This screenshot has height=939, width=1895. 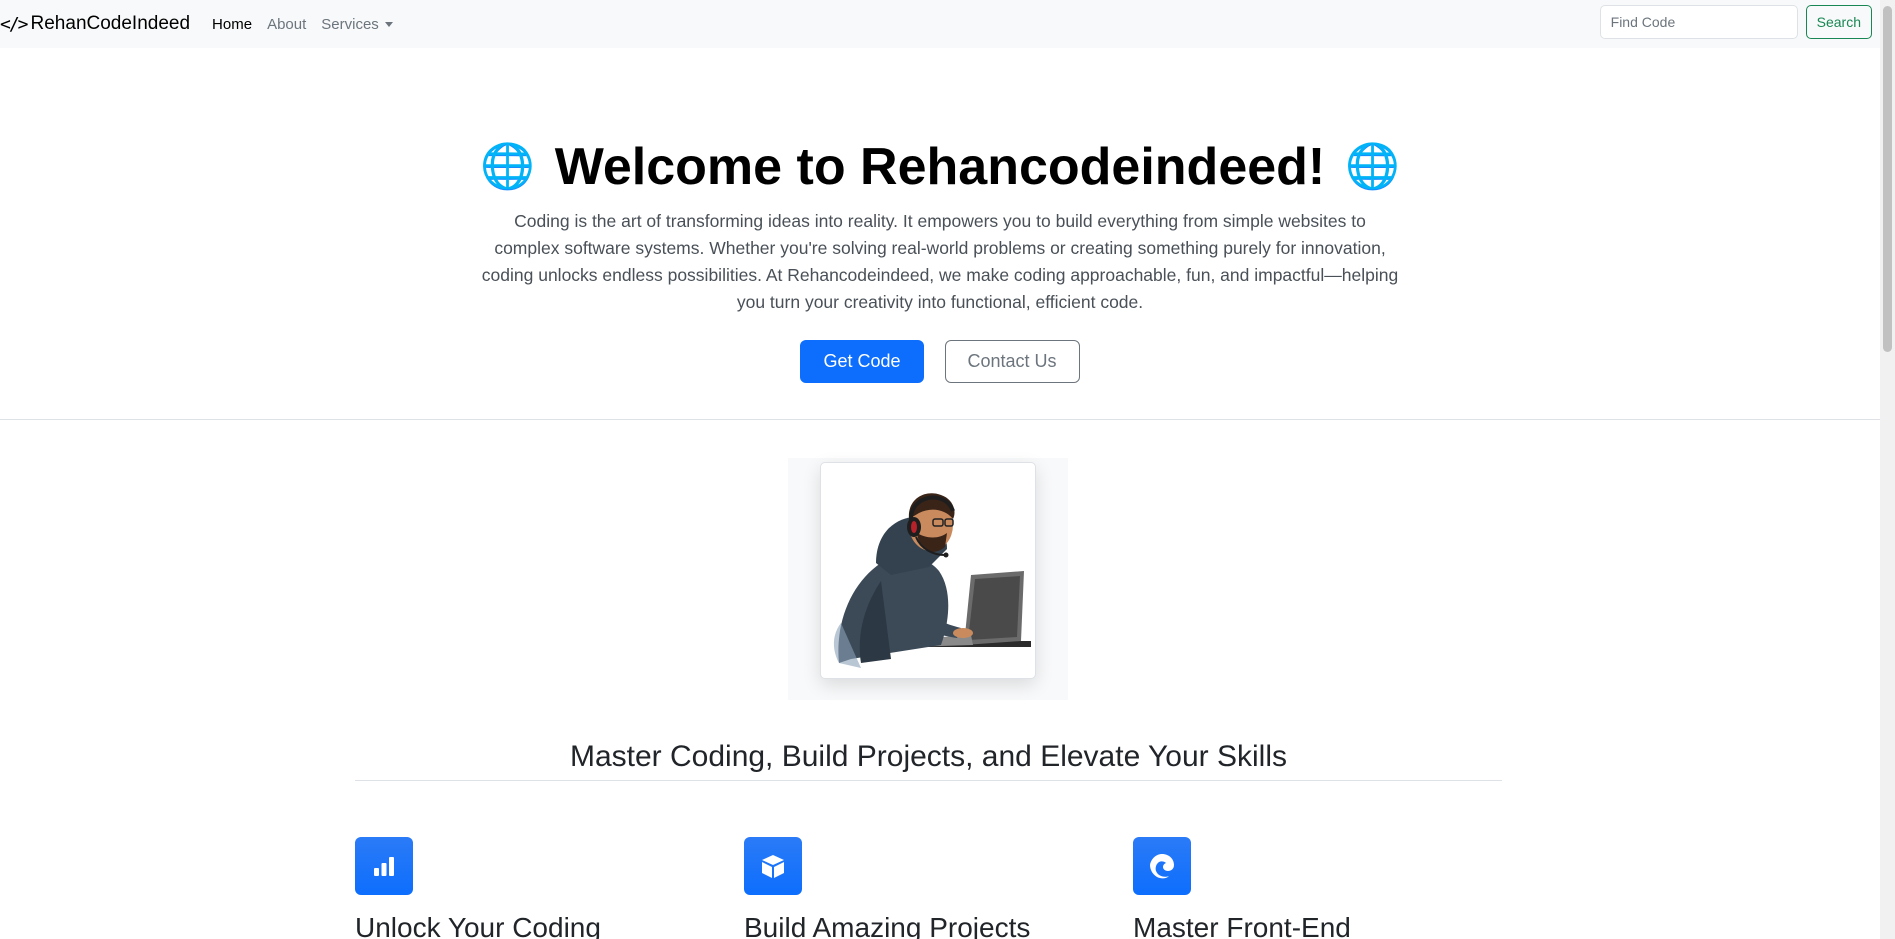 I want to click on scrollbar-thumb, so click(x=1887, y=179).